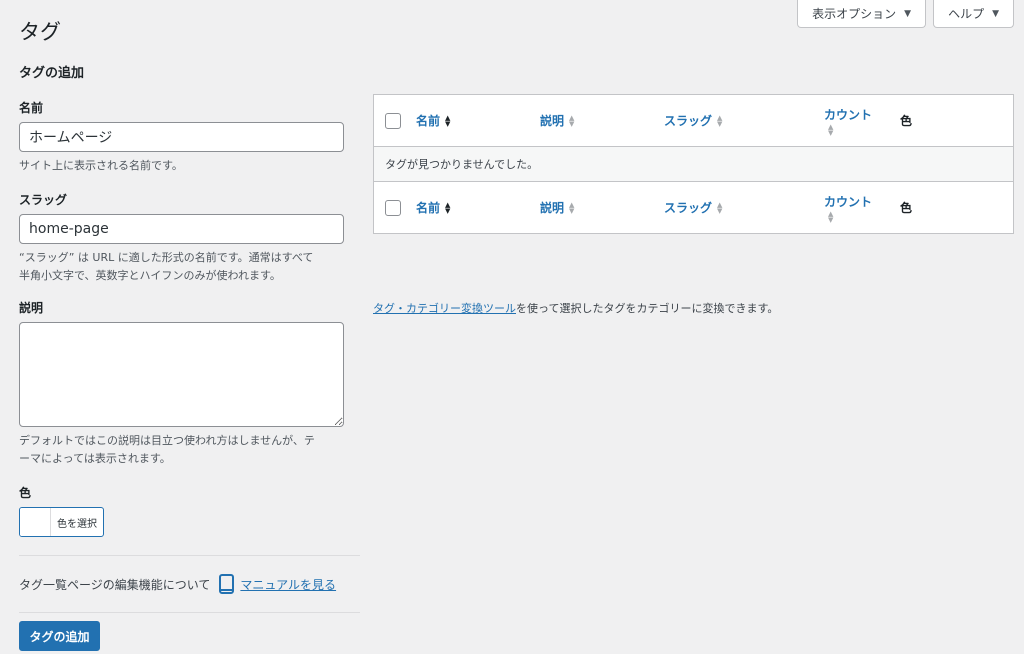 Image resolution: width=1024 pixels, height=654 pixels. What do you see at coordinates (166, 257) in the screenshot?
I see `slug-help-line-1: “スラッグ” は URL に適した形式の名前です。通常はすべて` at bounding box center [166, 257].